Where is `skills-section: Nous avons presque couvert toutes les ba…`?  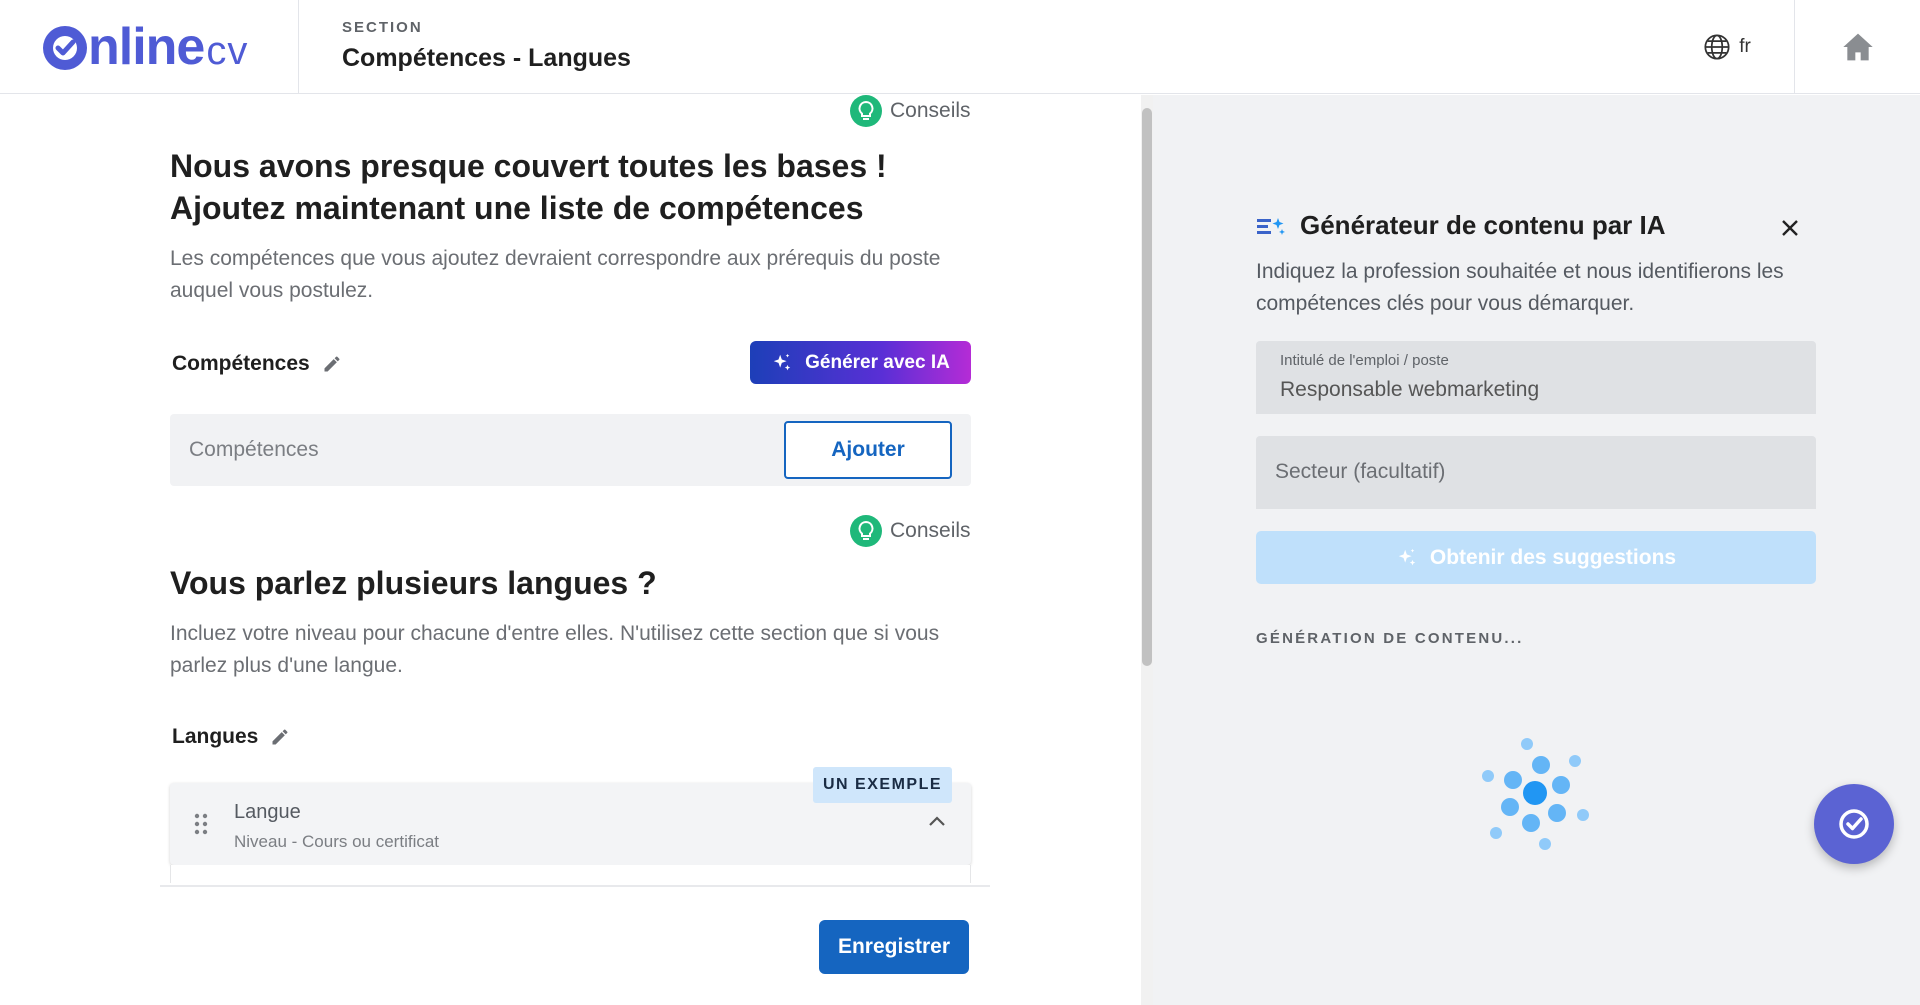
skills-section: Nous avons presque couvert toutes les ba… is located at coordinates (570, 226).